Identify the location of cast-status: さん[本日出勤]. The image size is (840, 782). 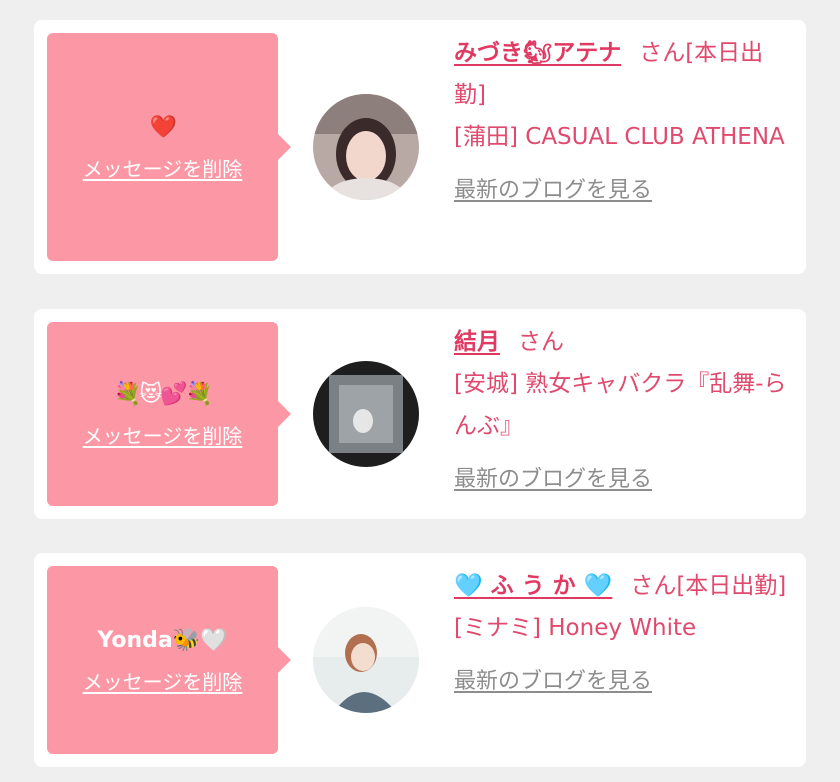
(708, 586).